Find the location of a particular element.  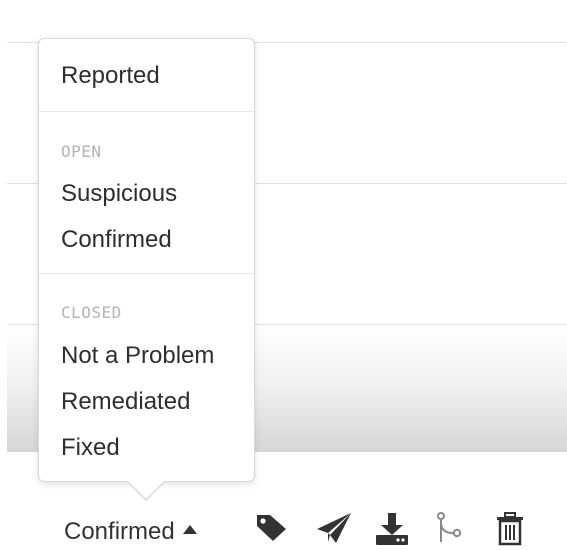

tag-icon is located at coordinates (272, 529).